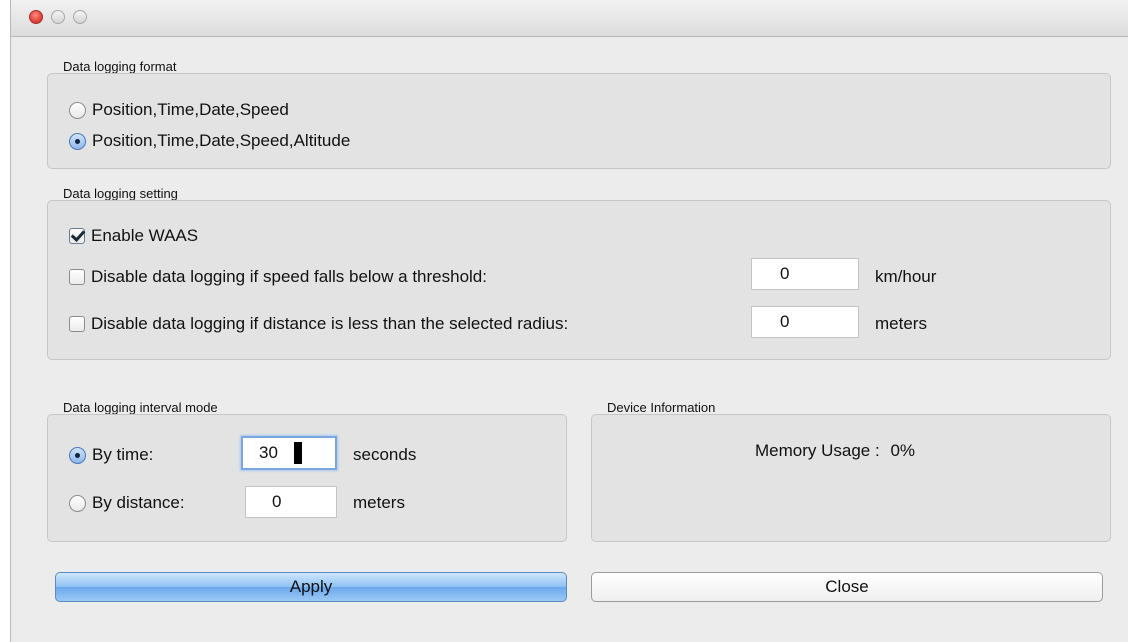 This screenshot has height=642, width=1128. What do you see at coordinates (77, 277) in the screenshot?
I see `speed-threshold-checkbox` at bounding box center [77, 277].